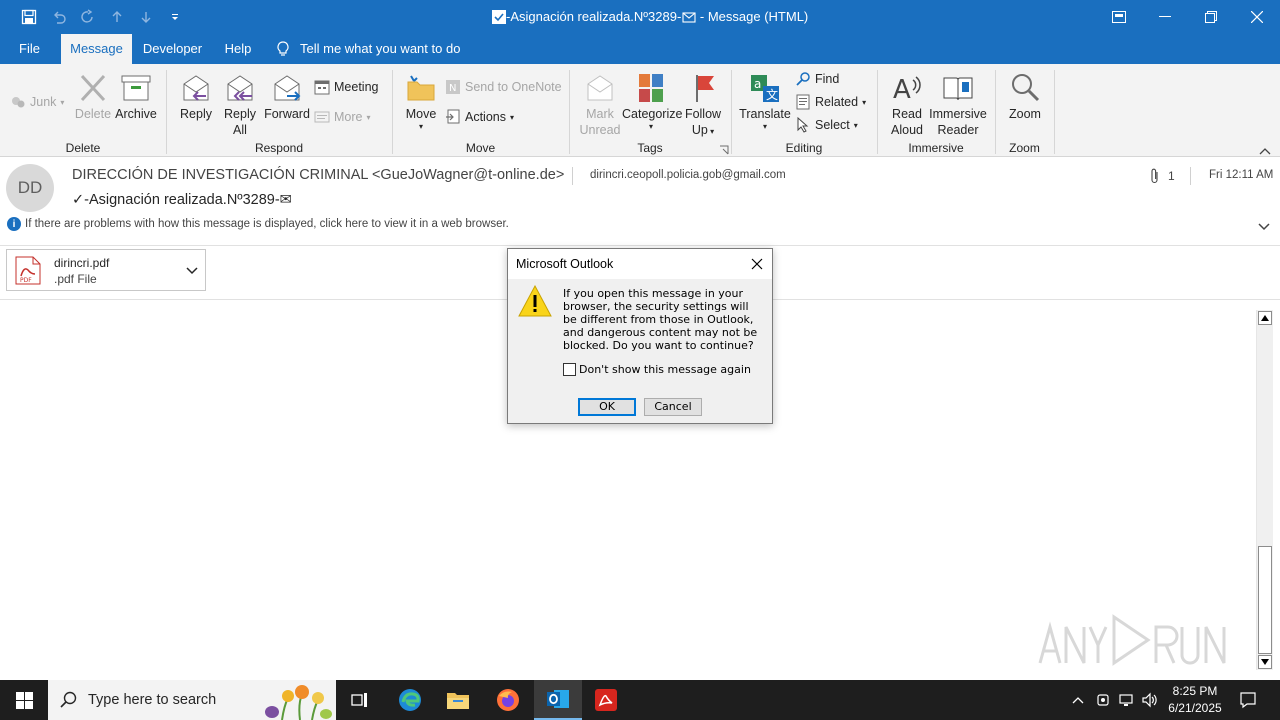  Describe the element at coordinates (14, 224) in the screenshot. I see `info-icon: i` at that location.